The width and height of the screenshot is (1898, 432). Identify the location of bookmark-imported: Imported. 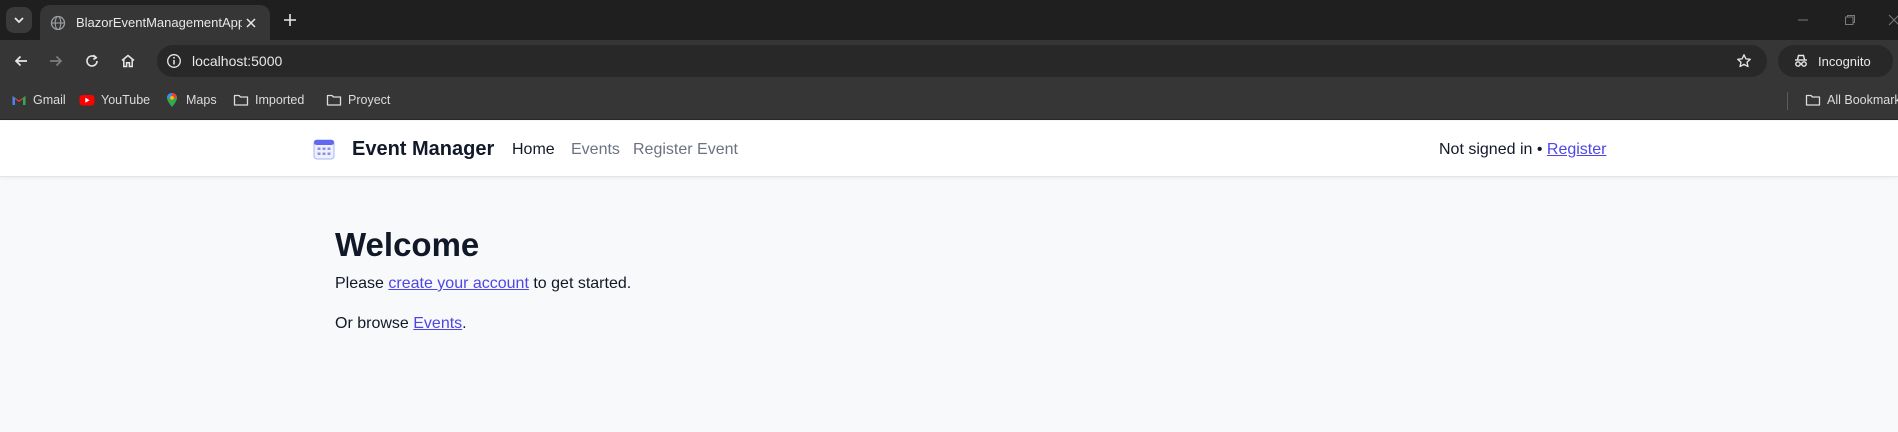
(268, 100).